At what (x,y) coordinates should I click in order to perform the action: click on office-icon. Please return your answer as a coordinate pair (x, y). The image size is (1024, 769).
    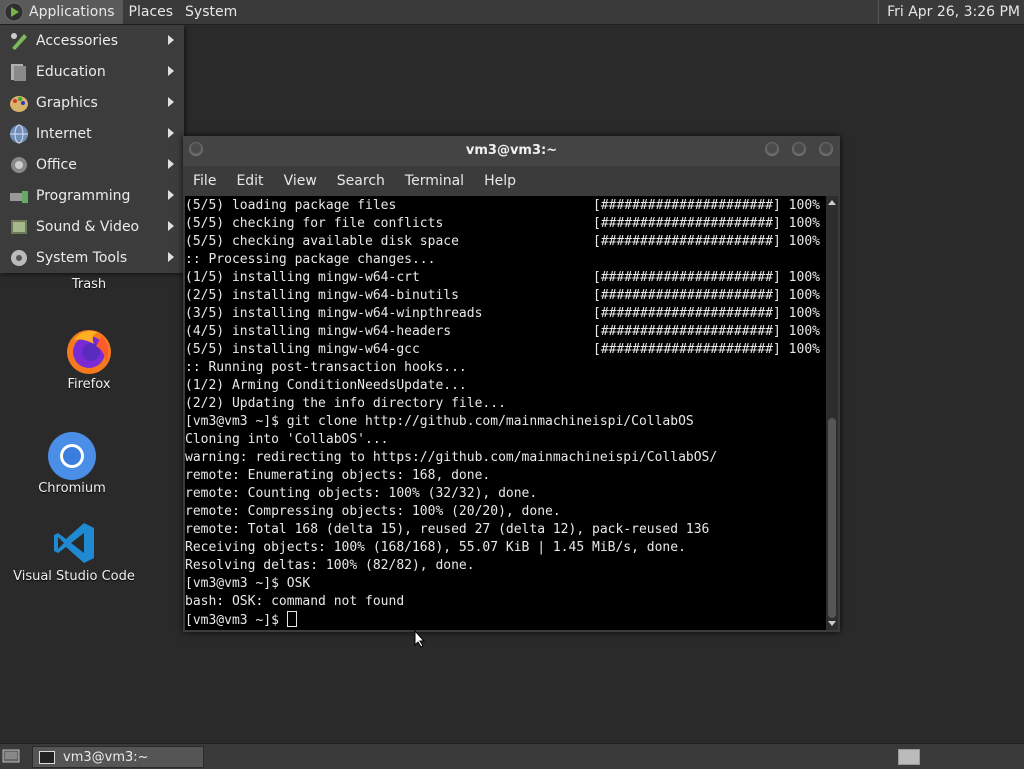
    Looking at the image, I should click on (19, 164).